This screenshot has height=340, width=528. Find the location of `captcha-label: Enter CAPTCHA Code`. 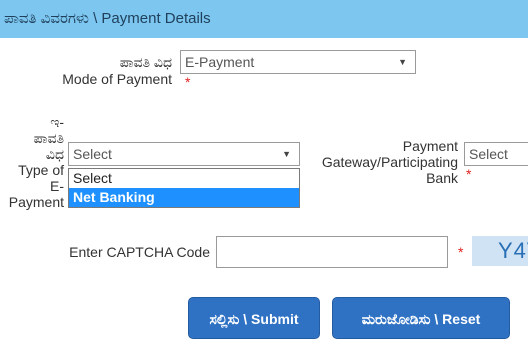

captcha-label: Enter CAPTCHA Code is located at coordinates (139, 252).